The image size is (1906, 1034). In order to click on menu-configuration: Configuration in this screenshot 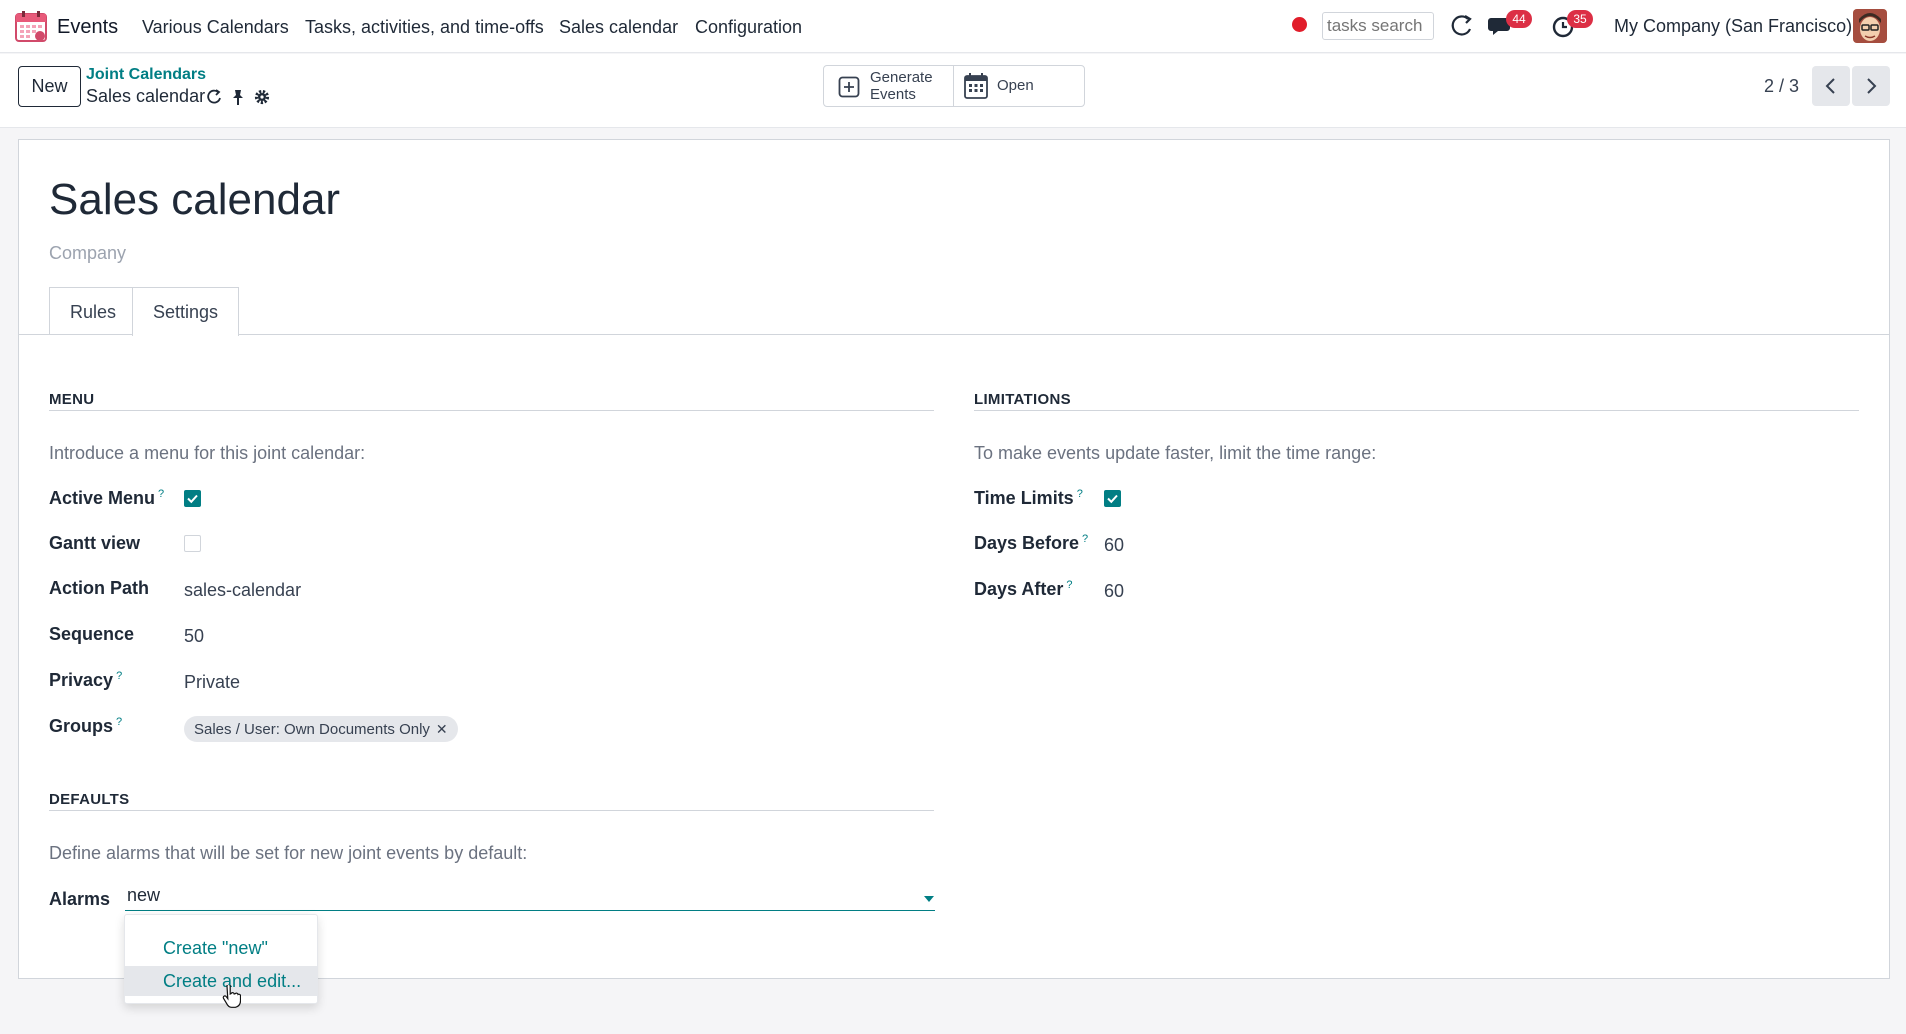, I will do `click(748, 27)`.